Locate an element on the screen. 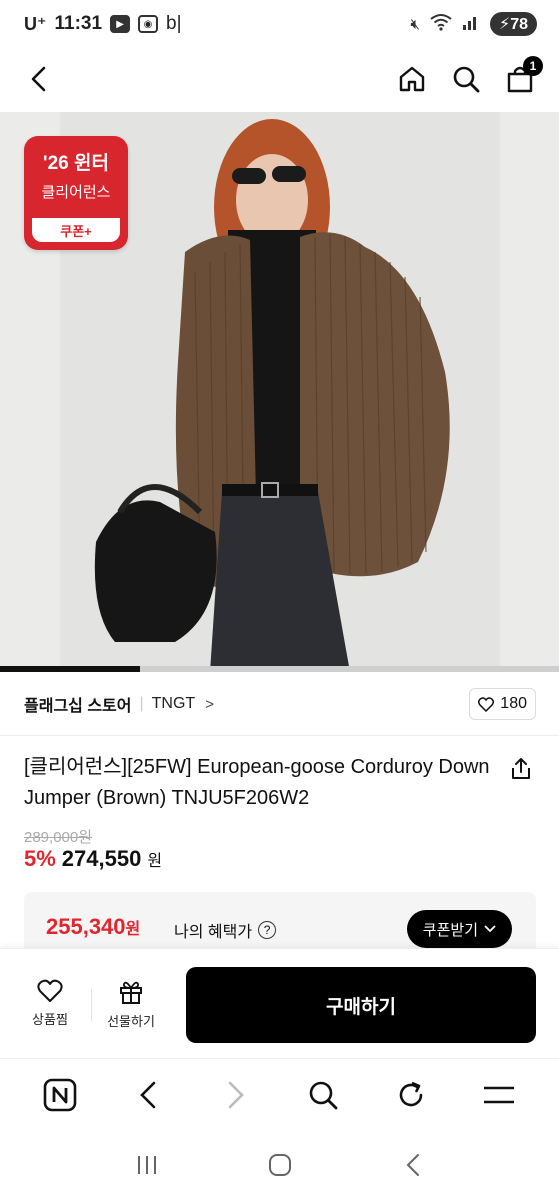 This screenshot has height=1200, width=559. recent-apps-button is located at coordinates (147, 1165).